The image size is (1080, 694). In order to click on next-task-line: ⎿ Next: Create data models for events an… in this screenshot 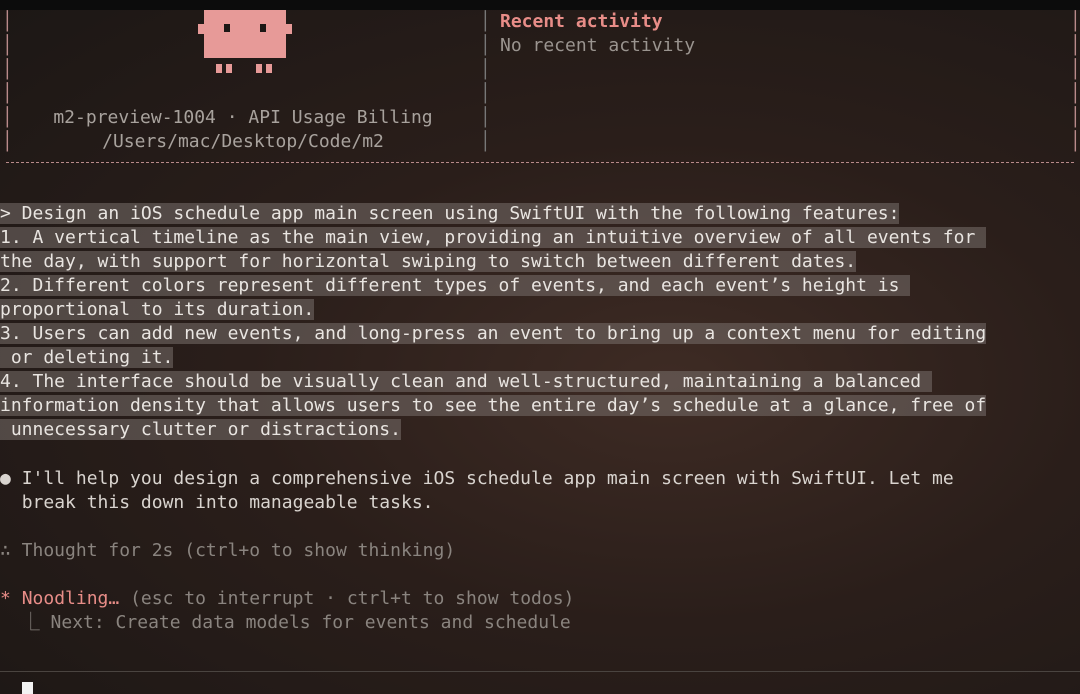, I will do `click(285, 623)`.